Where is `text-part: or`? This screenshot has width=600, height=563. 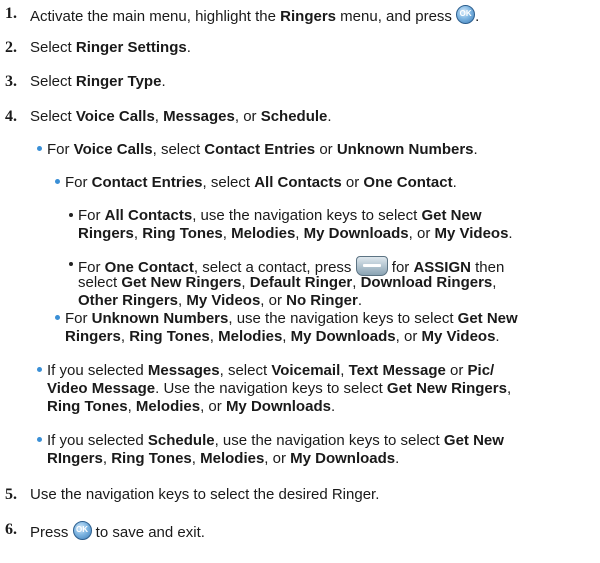 text-part: or is located at coordinates (326, 149).